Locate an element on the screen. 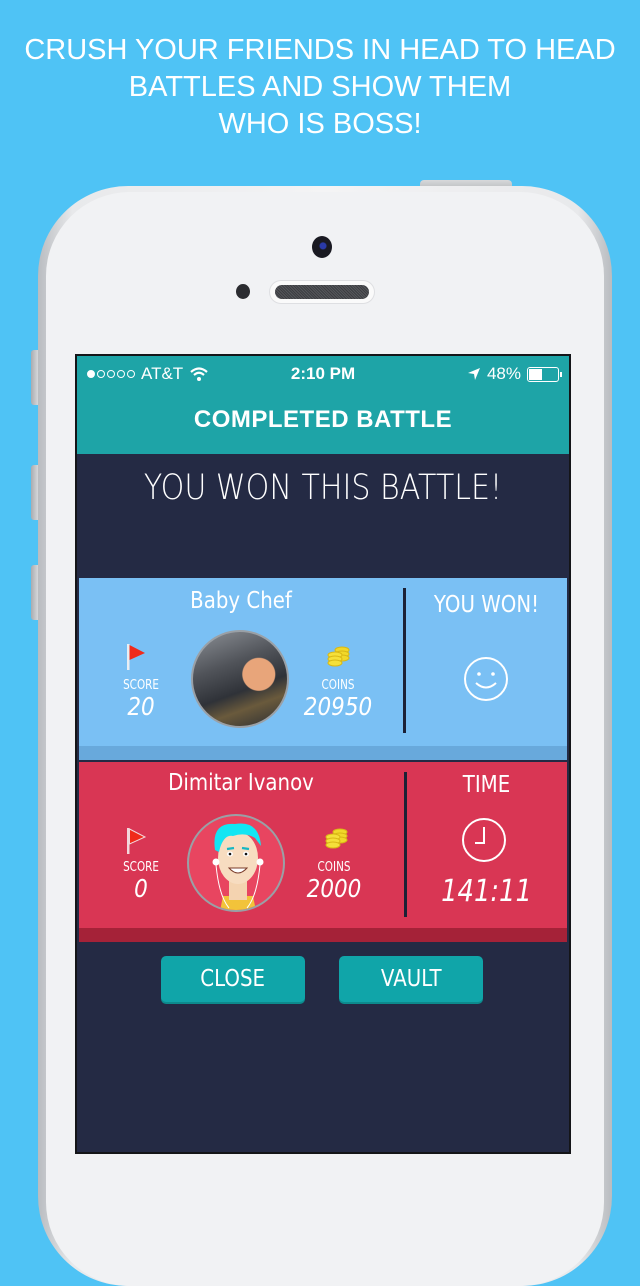  cartoon-avatar-illustration is located at coordinates (238, 866).